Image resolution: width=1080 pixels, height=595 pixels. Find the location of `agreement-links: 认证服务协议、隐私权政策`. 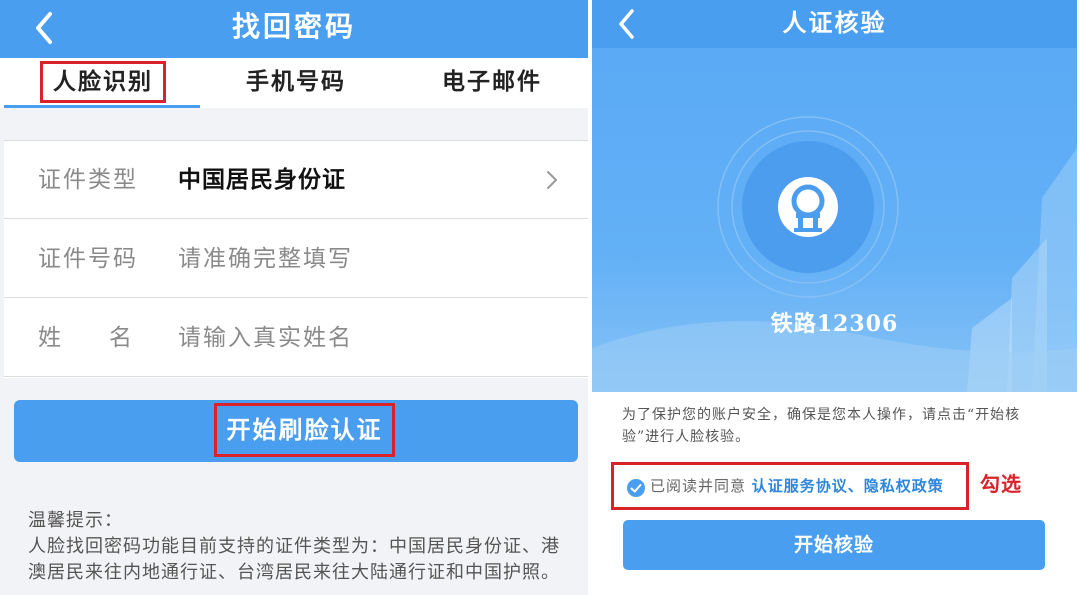

agreement-links: 认证服务协议、隐私权政策 is located at coordinates (848, 486).